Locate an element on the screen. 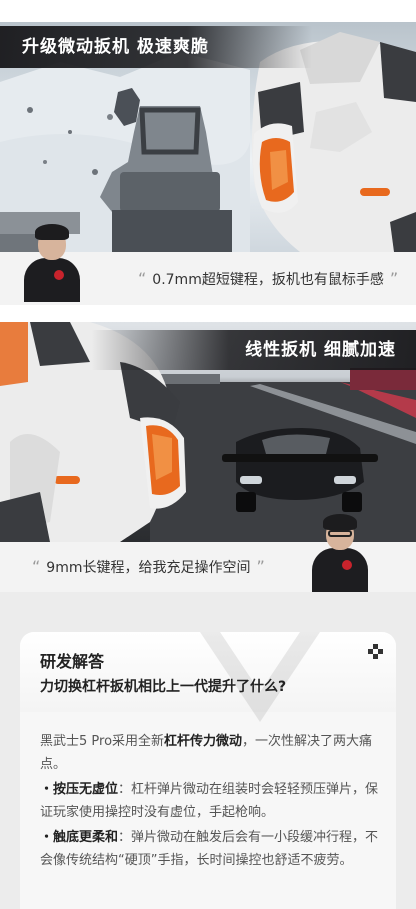 The height and width of the screenshot is (909, 416). panel1-title-banner: 升级微动扳机 极速爽脆 is located at coordinates (208, 47).